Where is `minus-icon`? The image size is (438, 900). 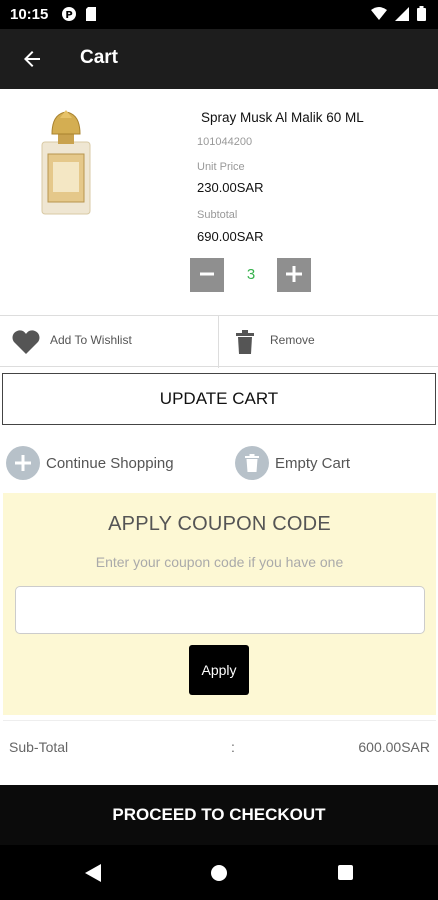 minus-icon is located at coordinates (207, 273).